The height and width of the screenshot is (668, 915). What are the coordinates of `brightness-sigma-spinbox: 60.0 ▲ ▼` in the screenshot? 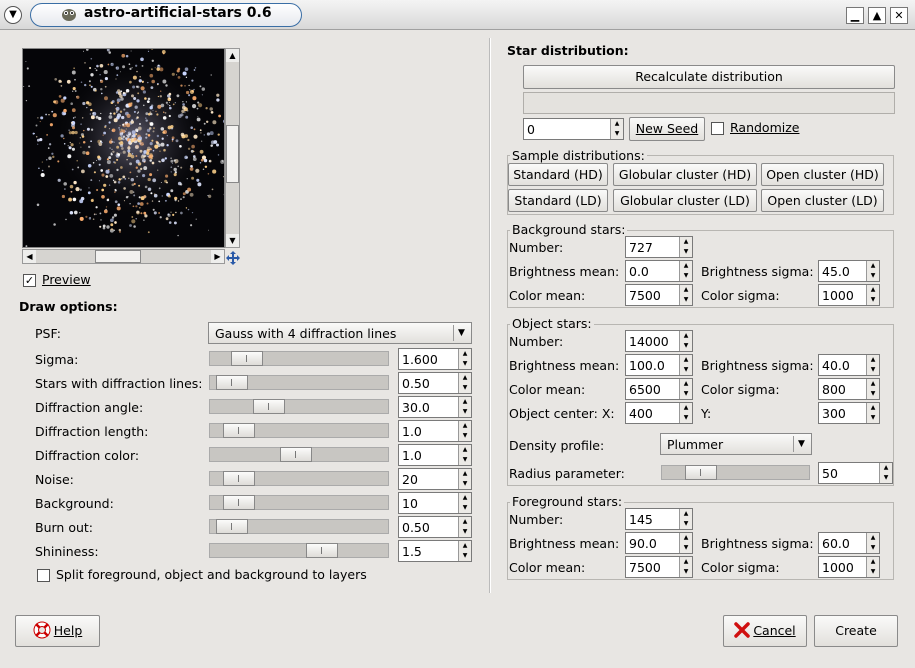 It's located at (849, 543).